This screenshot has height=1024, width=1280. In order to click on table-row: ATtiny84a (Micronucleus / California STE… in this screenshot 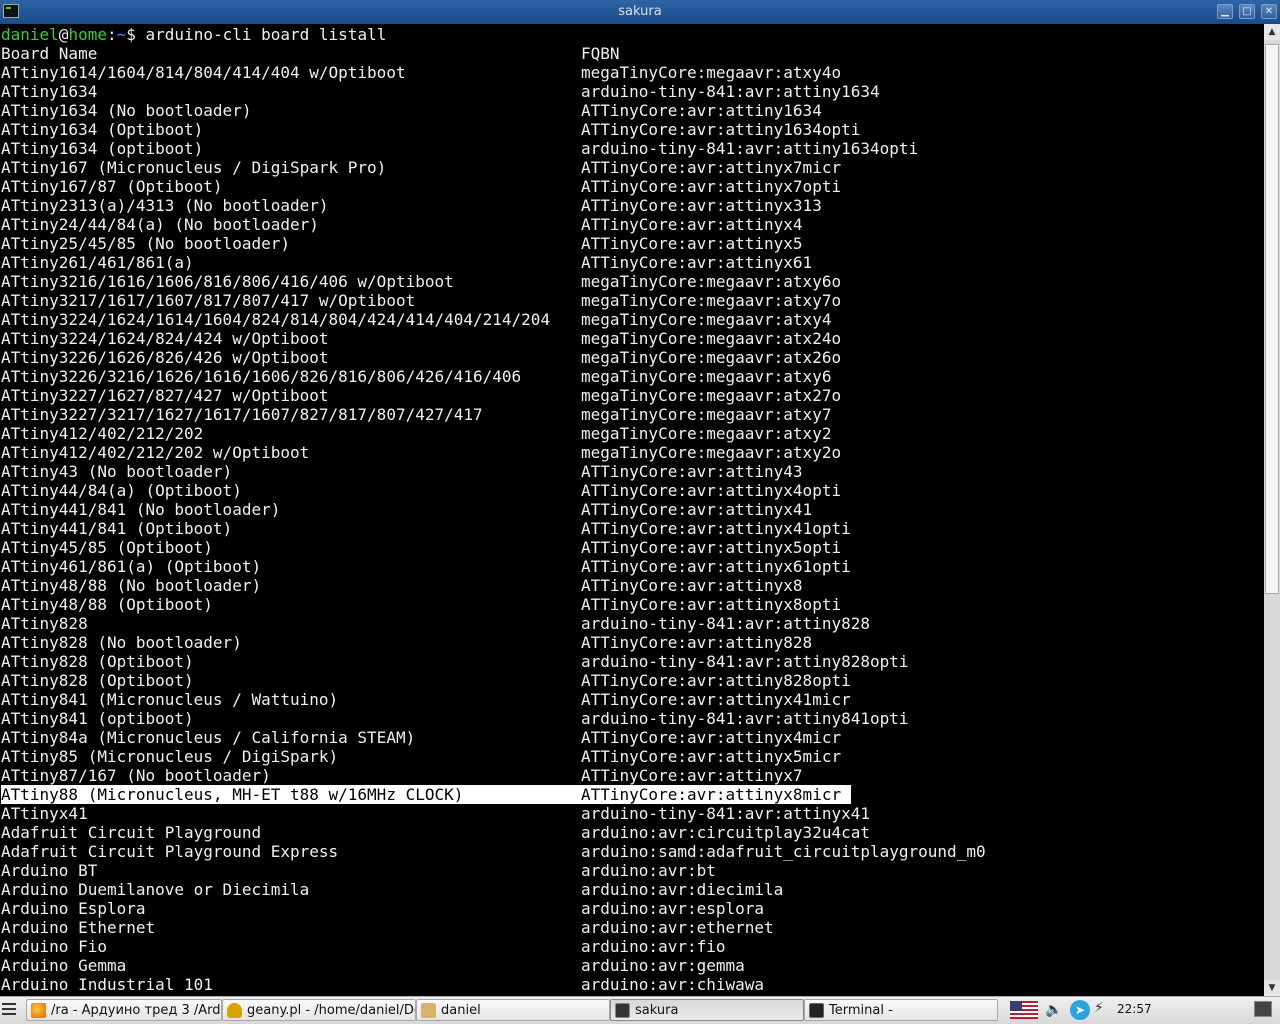, I will do `click(601, 737)`.